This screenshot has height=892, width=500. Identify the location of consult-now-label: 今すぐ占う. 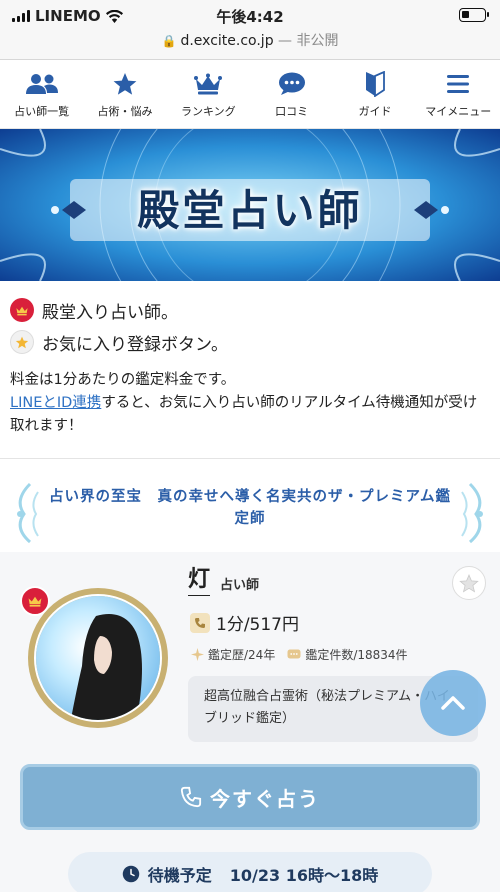
(265, 798).